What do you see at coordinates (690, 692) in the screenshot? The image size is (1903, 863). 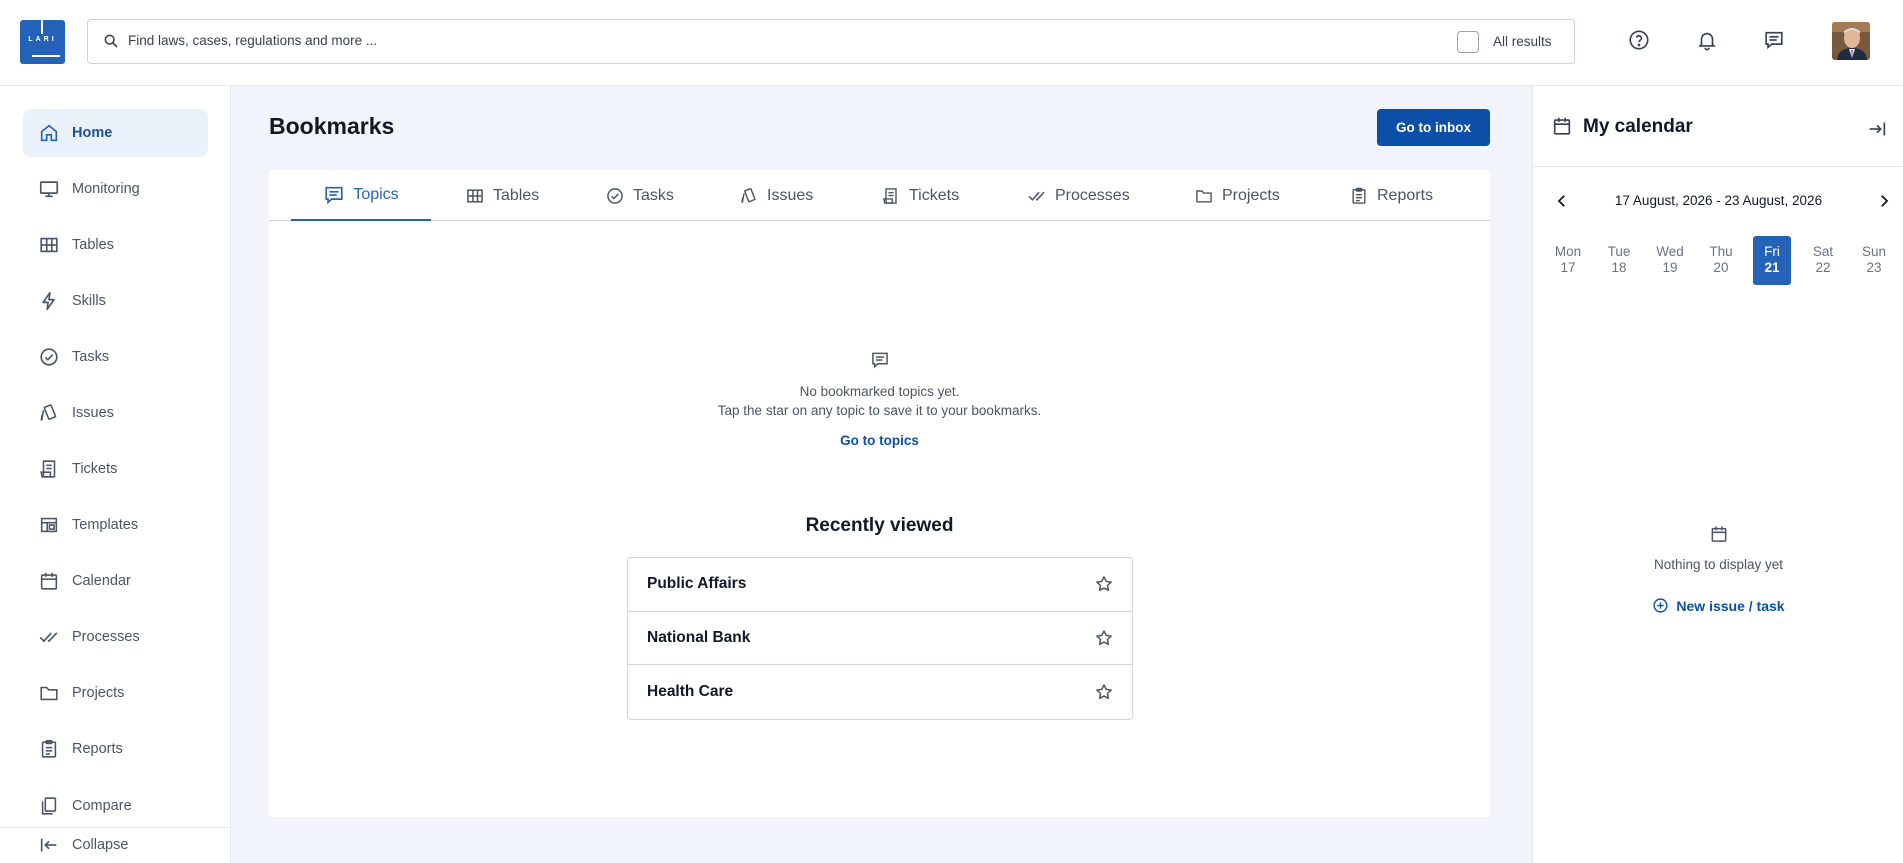 I see `list-item-label: Health Care` at bounding box center [690, 692].